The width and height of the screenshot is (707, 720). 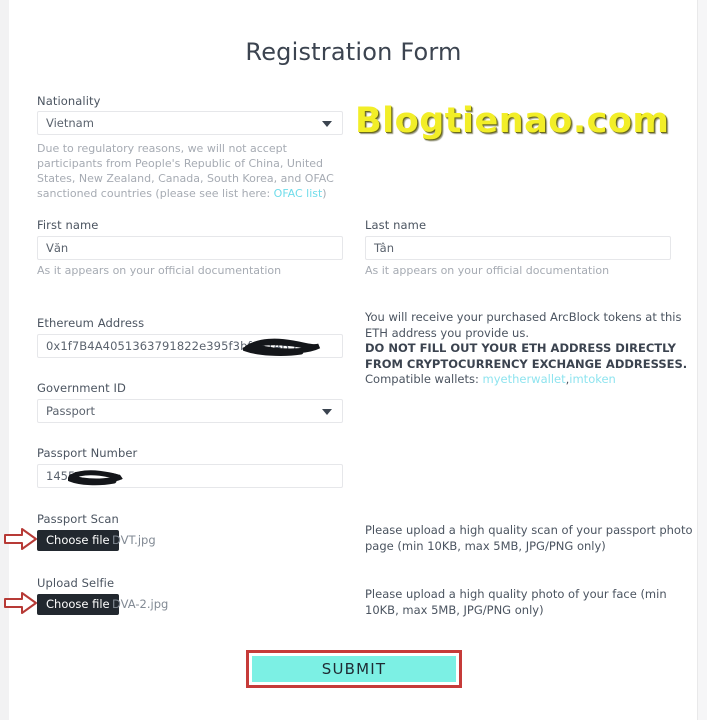 I want to click on eth-note-line-3-prefix: Compatible wallets:, so click(x=424, y=379).